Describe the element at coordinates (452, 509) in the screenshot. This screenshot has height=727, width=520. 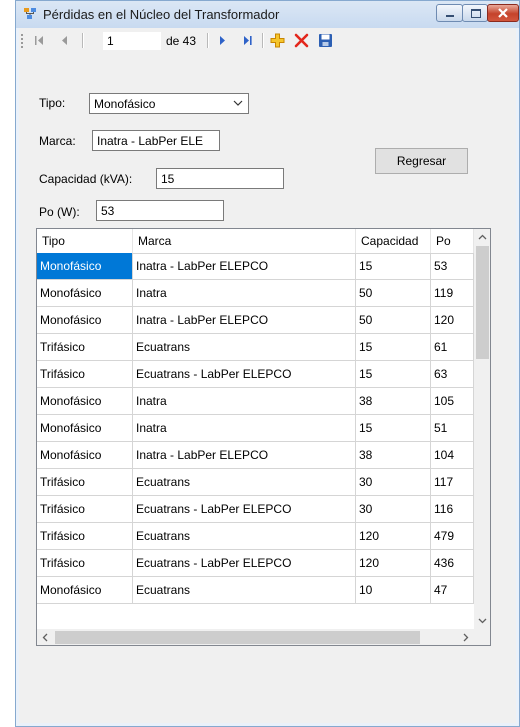
I see `cell-po: 116` at that location.